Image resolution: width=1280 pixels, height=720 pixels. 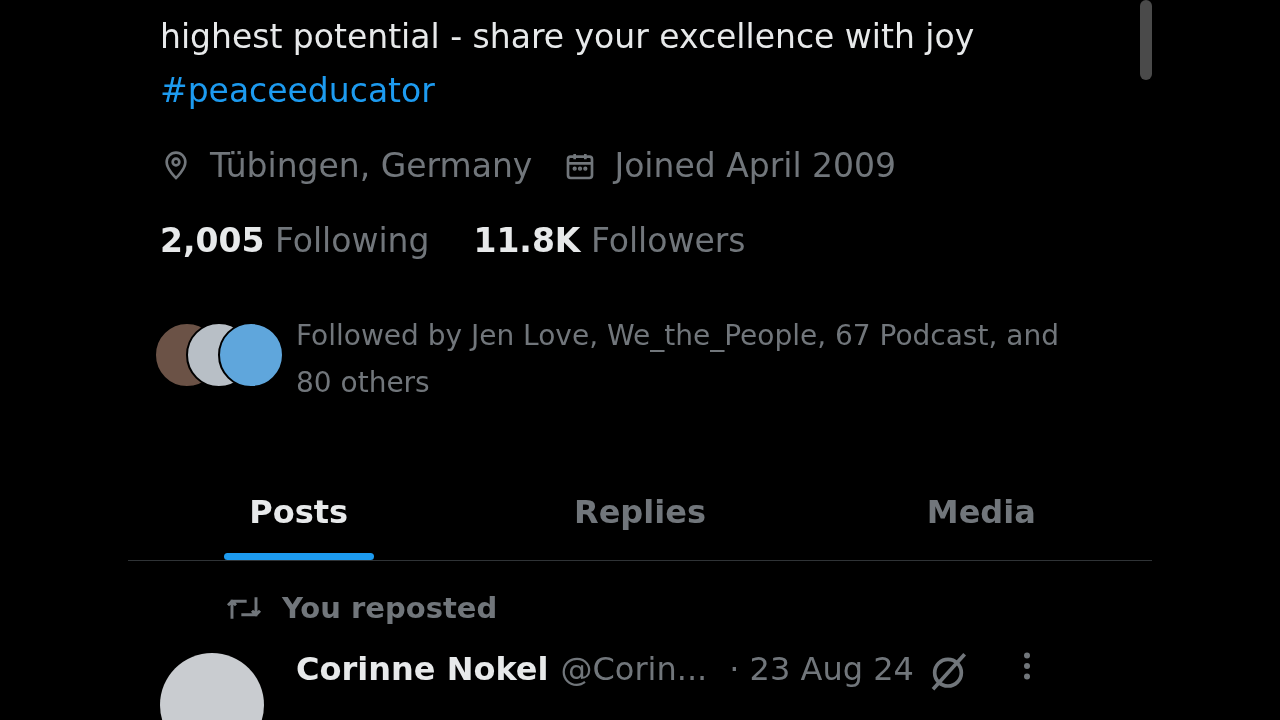 What do you see at coordinates (640, 512) in the screenshot?
I see `tab: Replies` at bounding box center [640, 512].